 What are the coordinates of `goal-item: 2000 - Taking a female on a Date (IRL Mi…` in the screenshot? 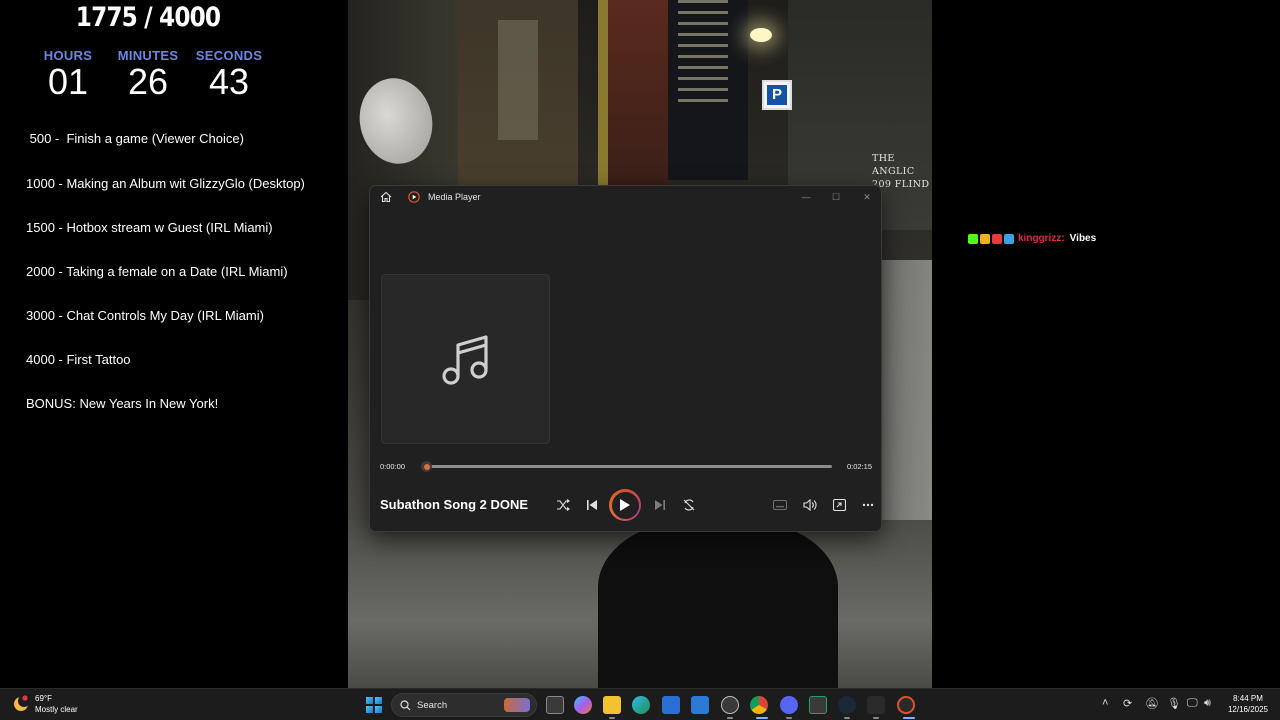 It's located at (157, 271).